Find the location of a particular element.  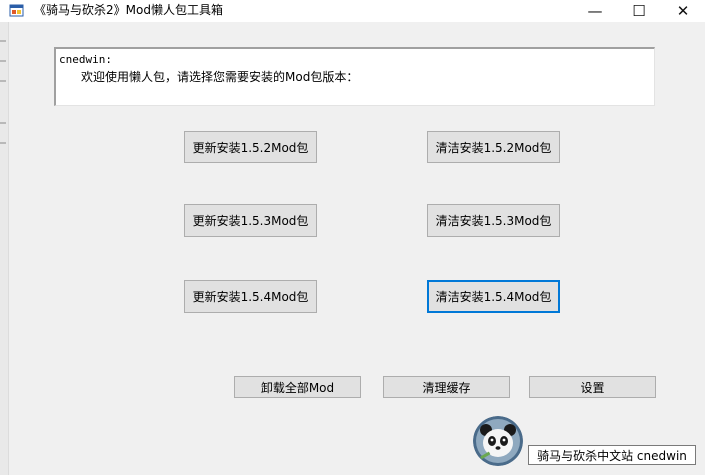

clean-install-1-5-4-button: 清洁安装1.5.4Mod包 is located at coordinates (493, 296).